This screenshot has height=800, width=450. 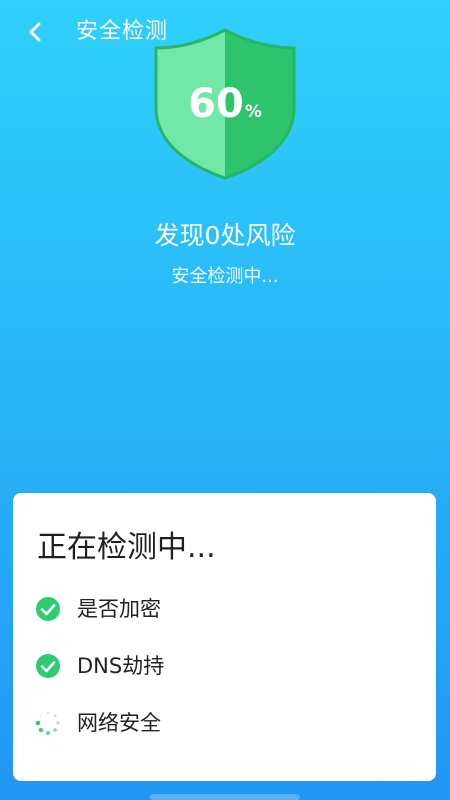 I want to click on check-item-dns: DNS劫持, so click(x=99, y=666).